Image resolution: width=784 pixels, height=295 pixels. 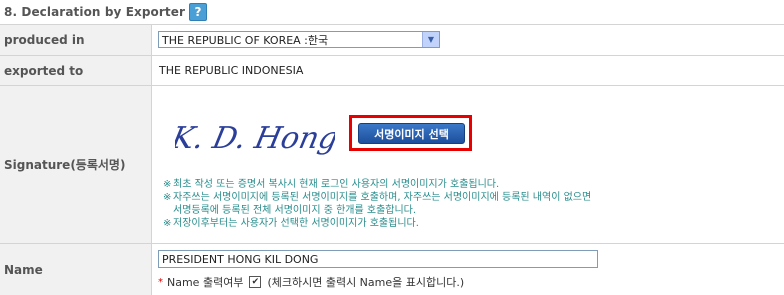 What do you see at coordinates (392, 71) in the screenshot?
I see `row-exported-to: exported to THE REPUBLIC INDONESIA` at bounding box center [392, 71].